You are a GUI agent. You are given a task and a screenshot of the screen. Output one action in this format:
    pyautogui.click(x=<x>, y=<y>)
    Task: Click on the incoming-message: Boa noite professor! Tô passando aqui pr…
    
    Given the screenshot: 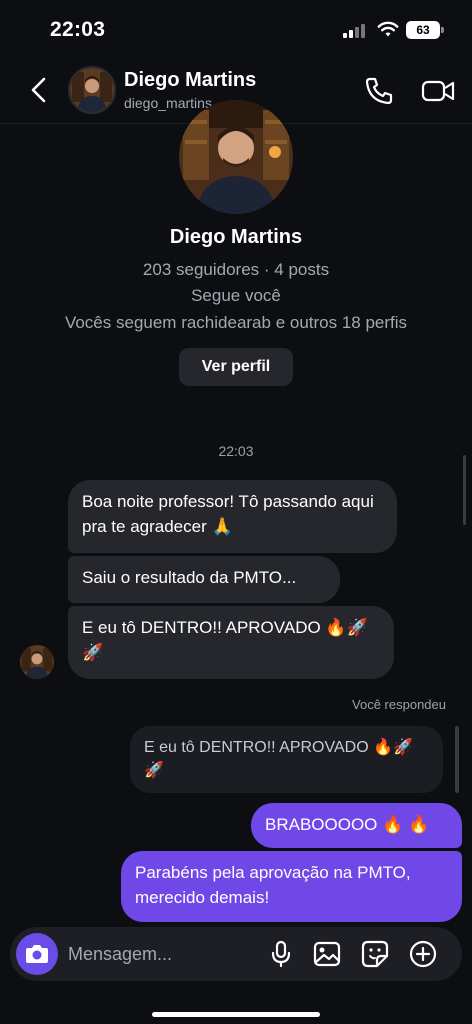 What is the action you would take?
    pyautogui.click(x=232, y=516)
    